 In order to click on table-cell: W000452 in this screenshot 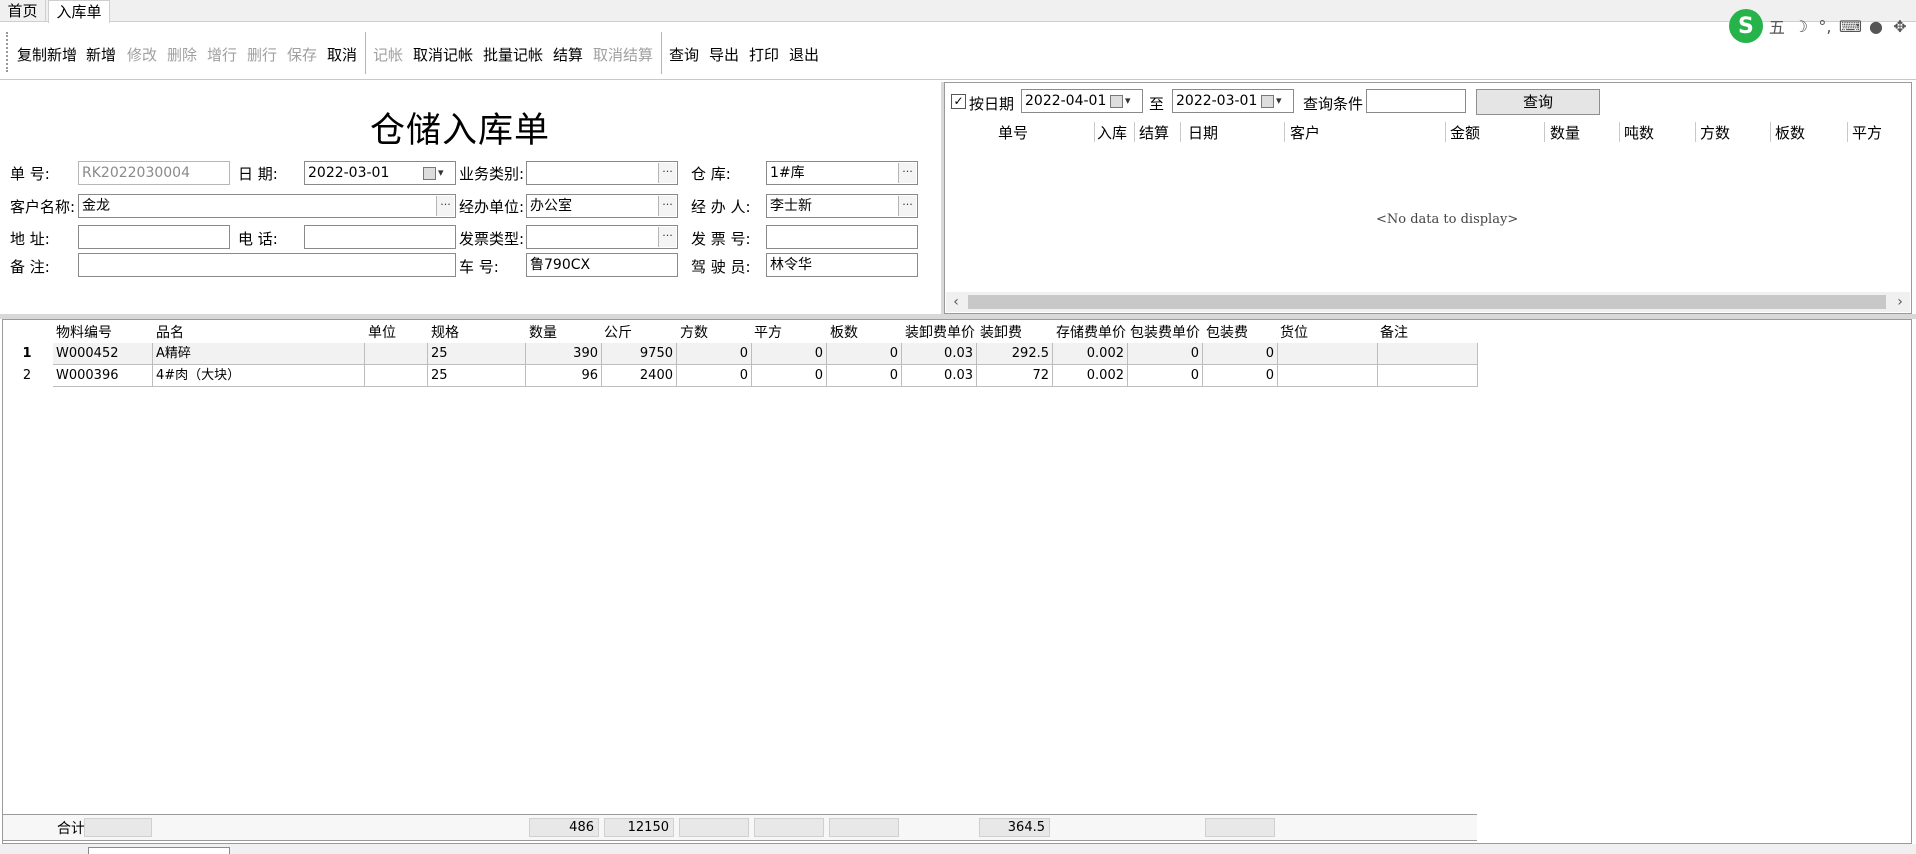, I will do `click(103, 354)`.